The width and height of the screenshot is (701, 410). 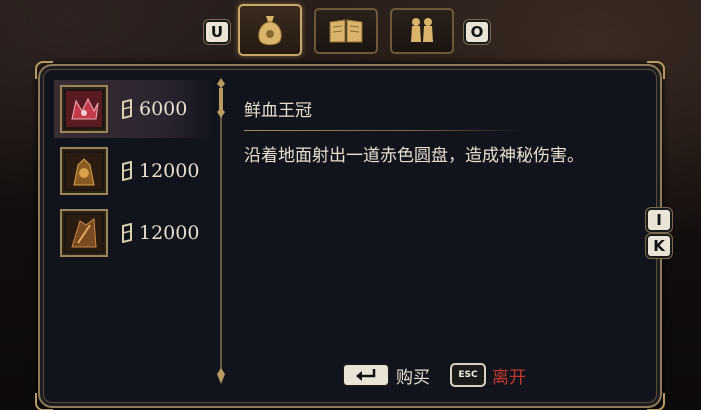 I want to click on book-icon, so click(x=346, y=31).